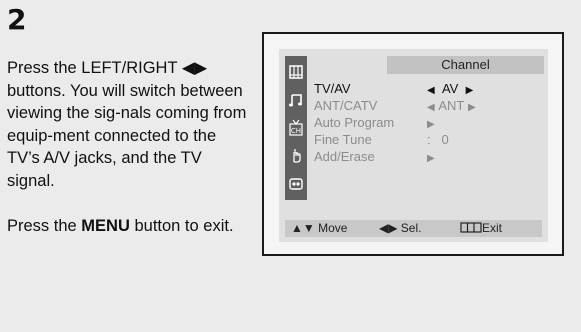 Image resolution: width=581 pixels, height=332 pixels. I want to click on menu-row-ant-catv: ANT/CATV ◀ ANT ▶, so click(426, 105).